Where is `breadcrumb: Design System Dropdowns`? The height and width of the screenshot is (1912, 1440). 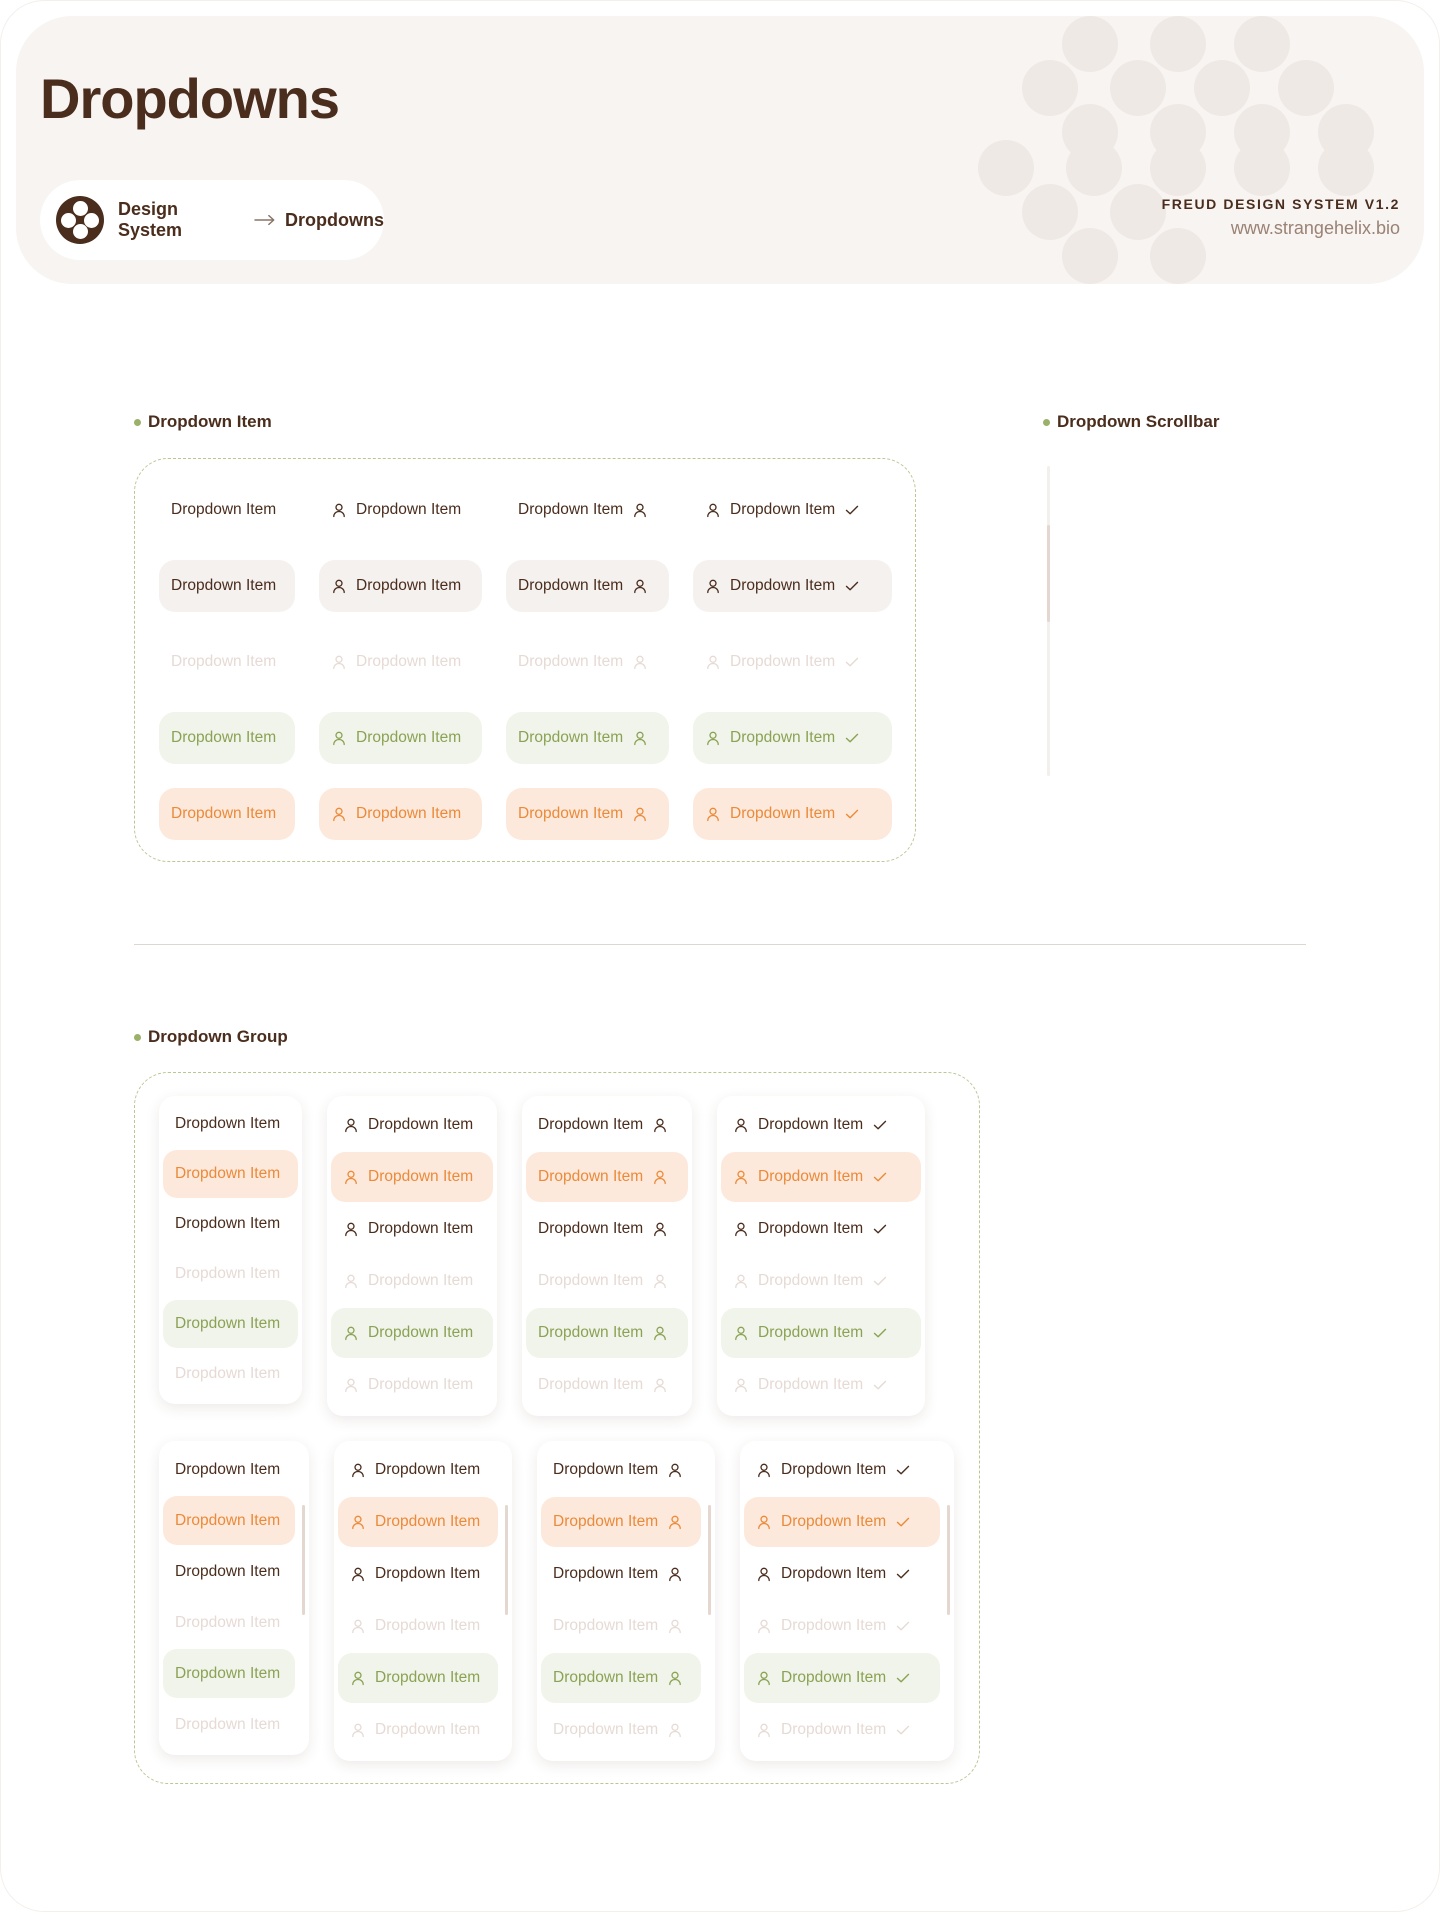 breadcrumb: Design System Dropdowns is located at coordinates (212, 220).